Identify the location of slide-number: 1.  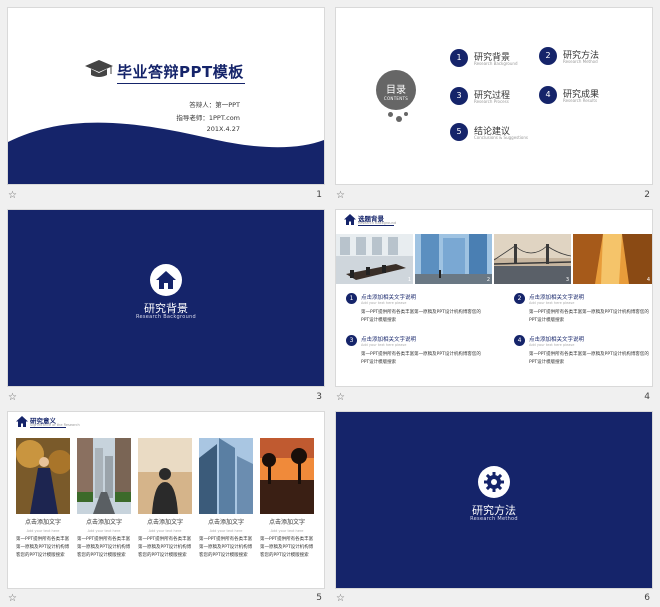
(319, 195).